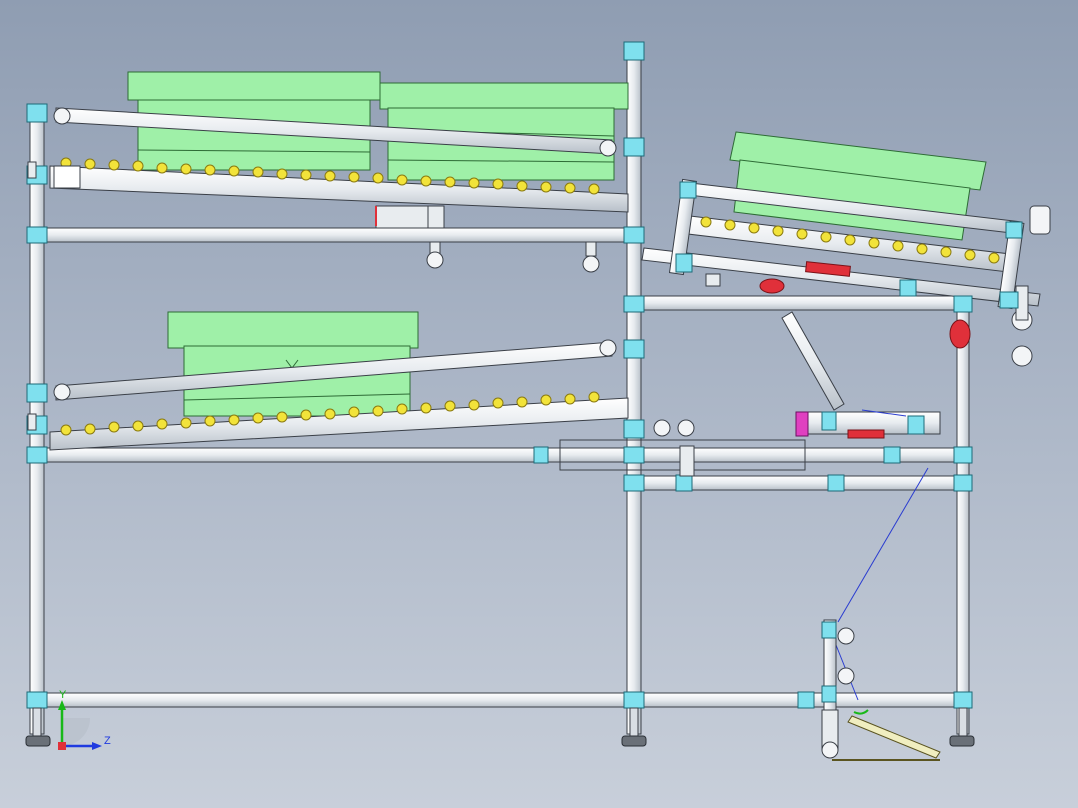 The width and height of the screenshot is (1078, 808). What do you see at coordinates (107, 741) in the screenshot?
I see `z-axis-label: Z` at bounding box center [107, 741].